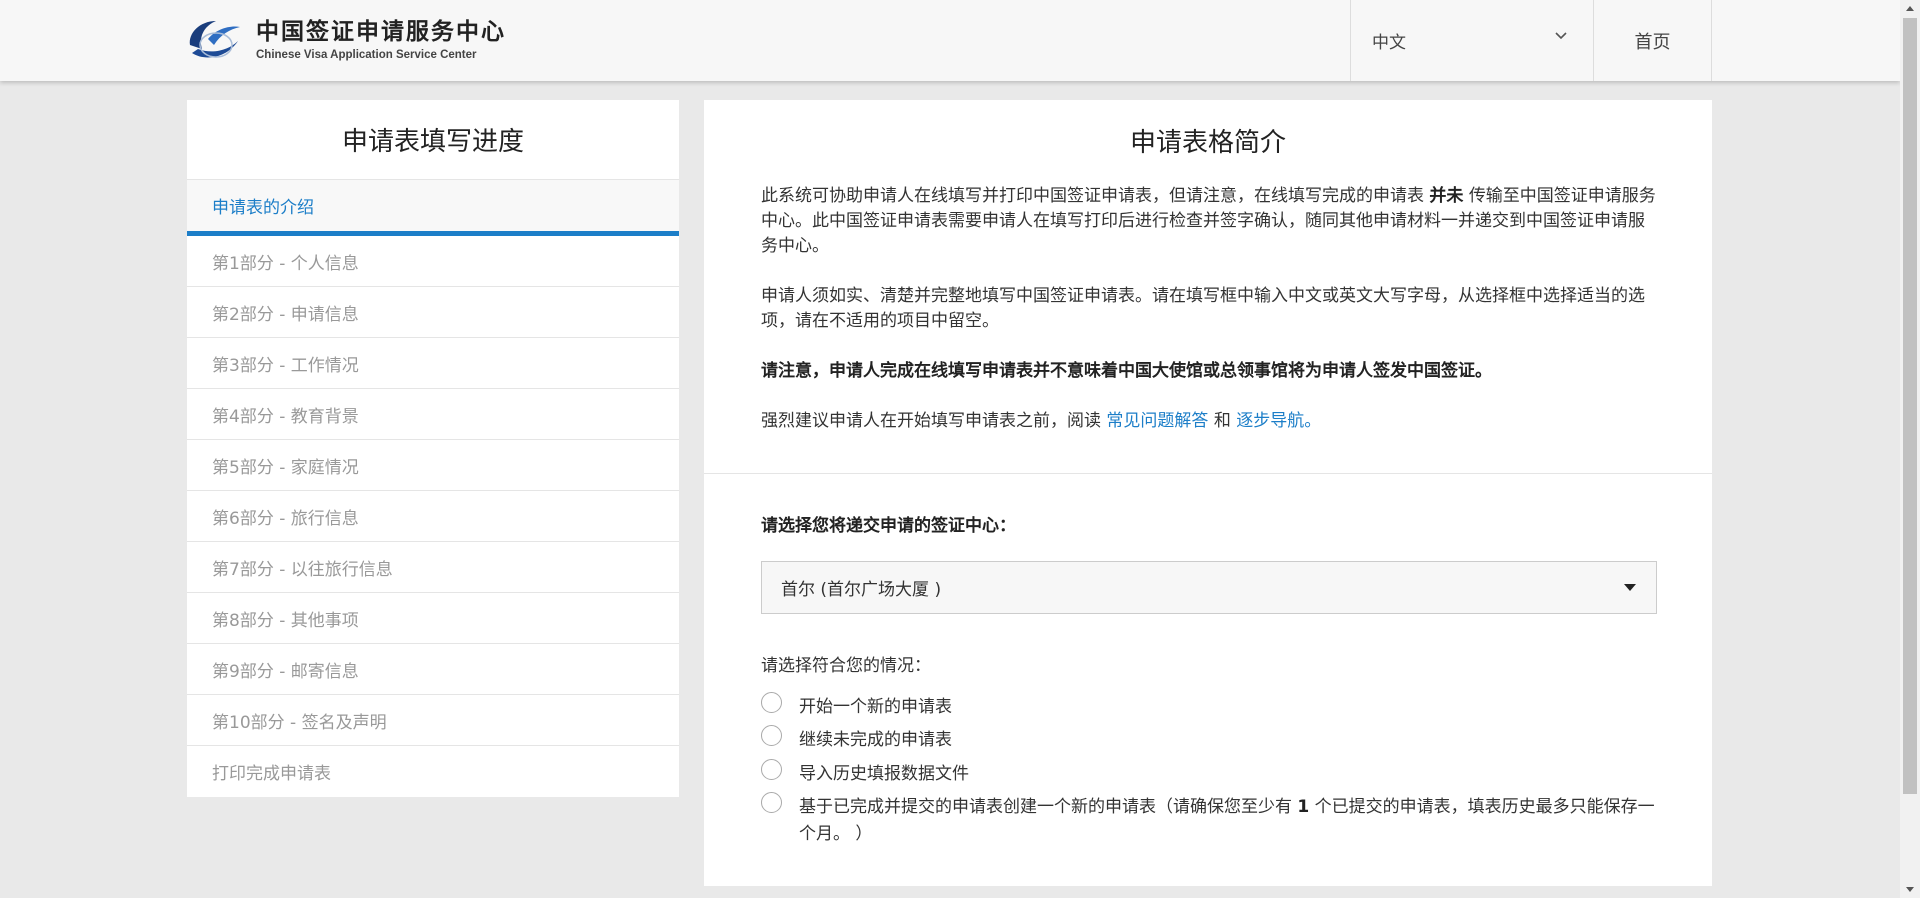  I want to click on page-scrollbar, so click(1910, 449).